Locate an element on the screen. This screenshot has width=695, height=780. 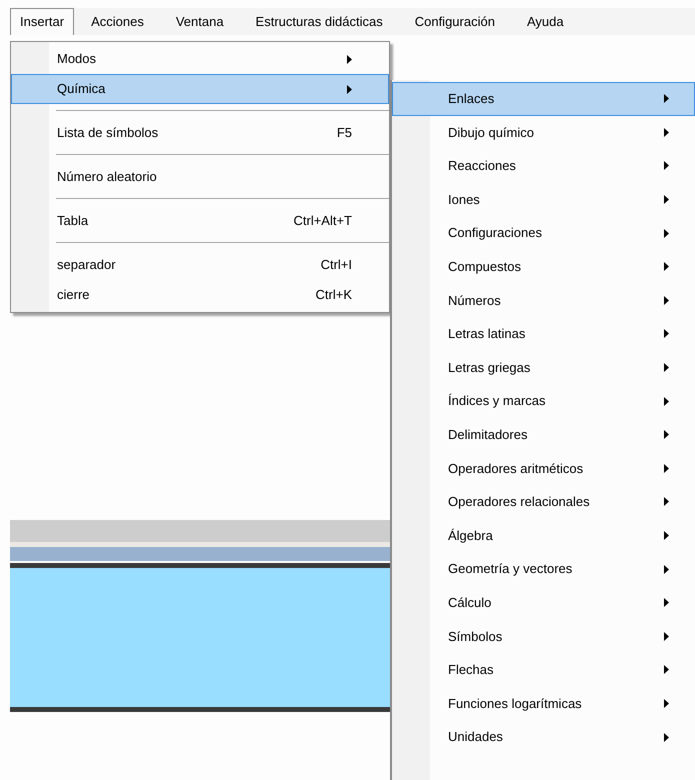
shortcut-label: Ctrl+Alt+T is located at coordinates (322, 221).